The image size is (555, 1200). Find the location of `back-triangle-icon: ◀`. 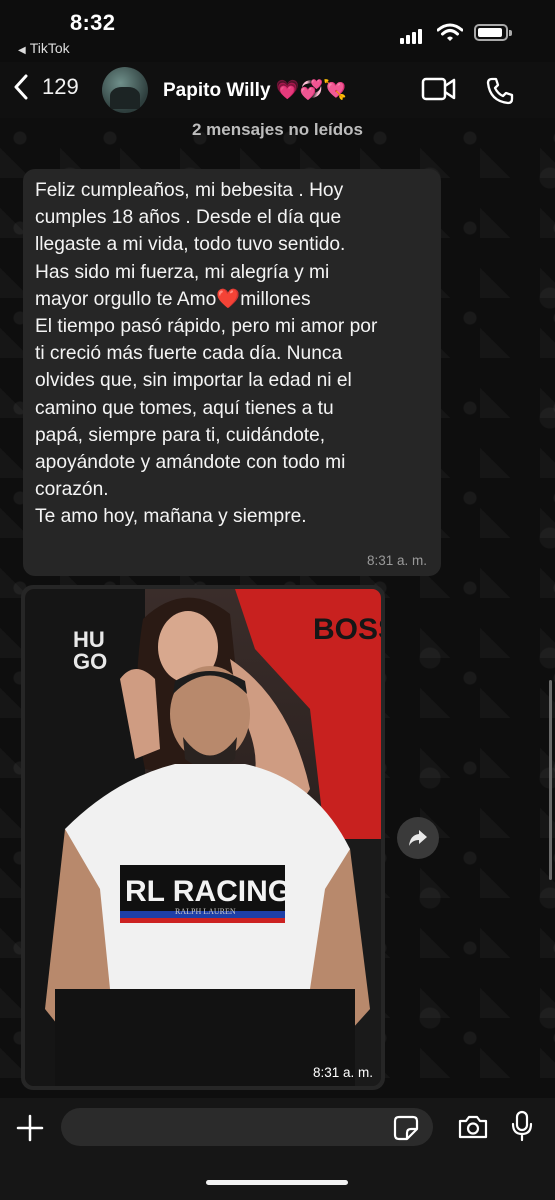

back-triangle-icon: ◀ is located at coordinates (22, 50).